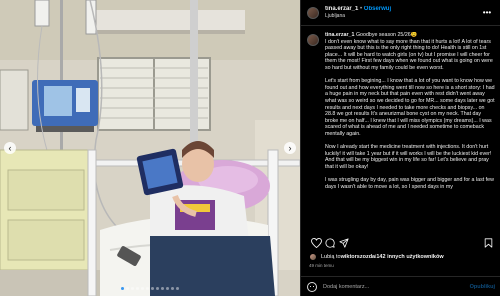  What do you see at coordinates (487, 12) in the screenshot?
I see `more-horizontal-icon: •••` at bounding box center [487, 12].